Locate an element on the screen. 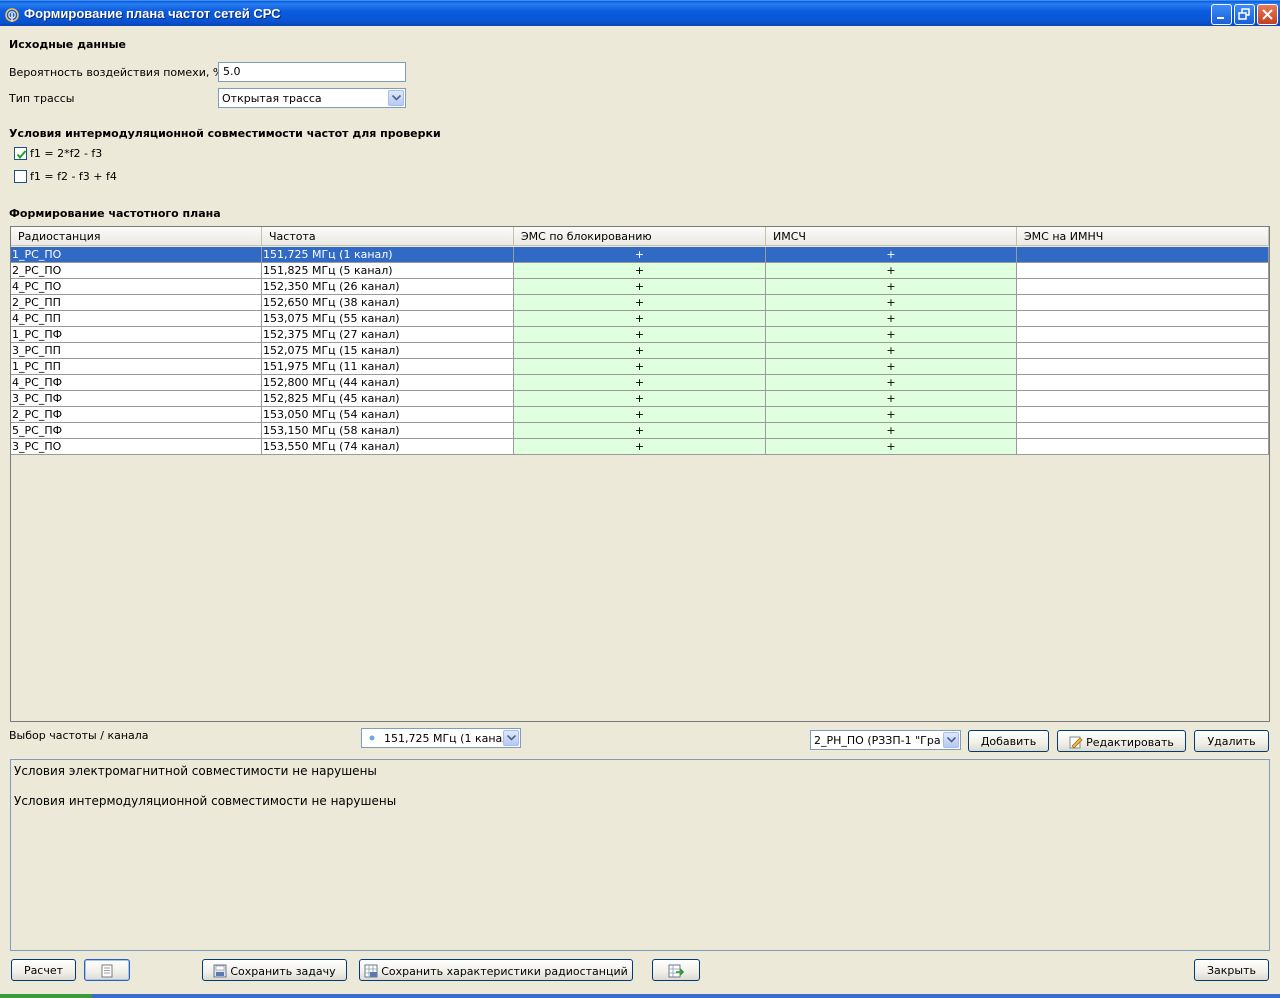 The height and width of the screenshot is (998, 1280). table-row: 2_РС_ПО 151,825 МГц (5 канал) + + is located at coordinates (640, 271).